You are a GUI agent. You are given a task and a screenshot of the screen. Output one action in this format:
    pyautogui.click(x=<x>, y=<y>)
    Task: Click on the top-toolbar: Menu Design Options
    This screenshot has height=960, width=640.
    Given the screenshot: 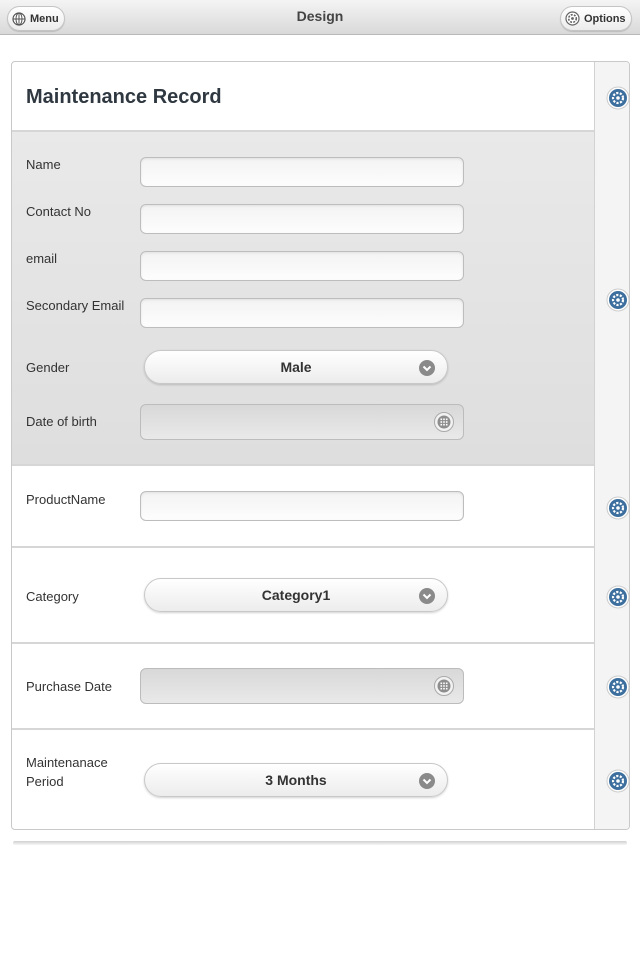 What is the action you would take?
    pyautogui.click(x=320, y=17)
    